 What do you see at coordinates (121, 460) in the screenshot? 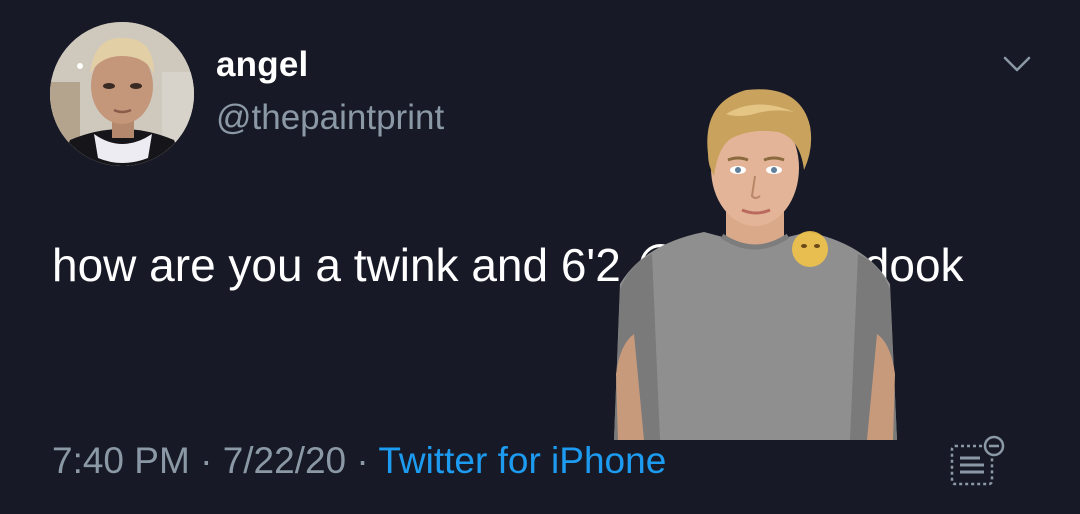
I see `tweet-time: 7:40 PM` at bounding box center [121, 460].